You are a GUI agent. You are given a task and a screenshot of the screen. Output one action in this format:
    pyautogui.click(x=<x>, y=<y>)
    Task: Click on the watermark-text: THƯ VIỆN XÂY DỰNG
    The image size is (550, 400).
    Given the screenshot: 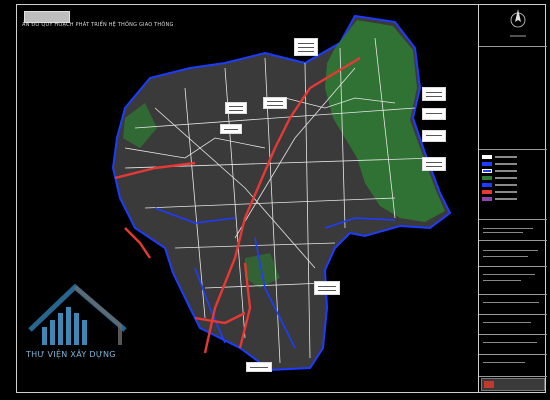 What is the action you would take?
    pyautogui.click(x=71, y=354)
    